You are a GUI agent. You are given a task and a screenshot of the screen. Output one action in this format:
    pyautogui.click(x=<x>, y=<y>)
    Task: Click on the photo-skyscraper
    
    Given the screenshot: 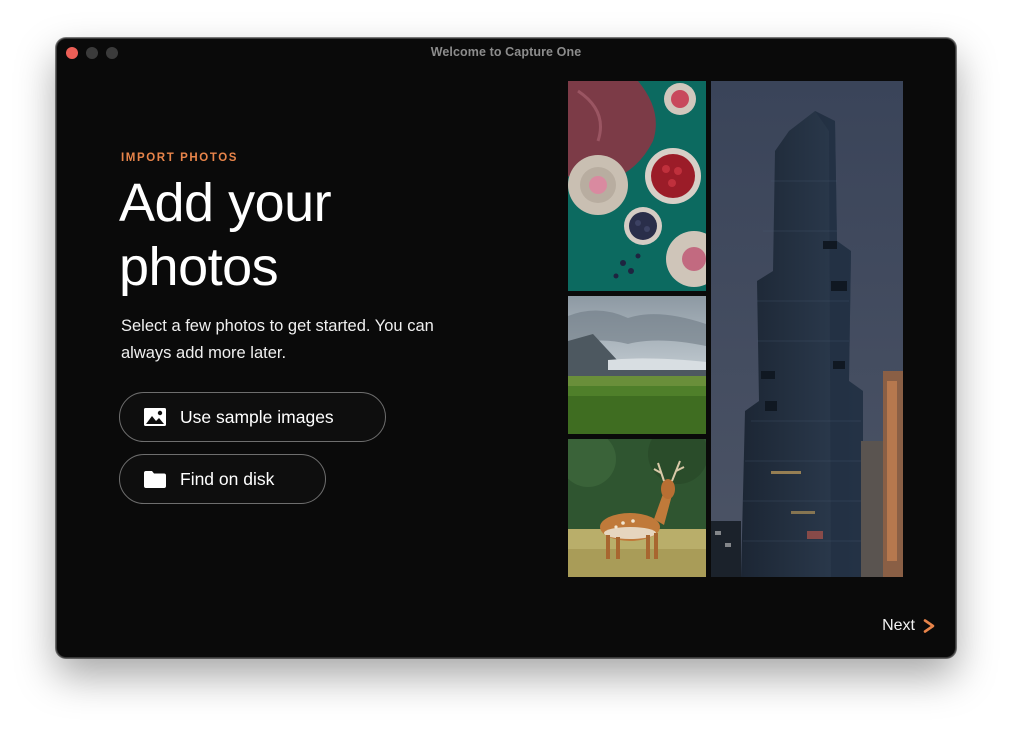 What is the action you would take?
    pyautogui.click(x=807, y=329)
    